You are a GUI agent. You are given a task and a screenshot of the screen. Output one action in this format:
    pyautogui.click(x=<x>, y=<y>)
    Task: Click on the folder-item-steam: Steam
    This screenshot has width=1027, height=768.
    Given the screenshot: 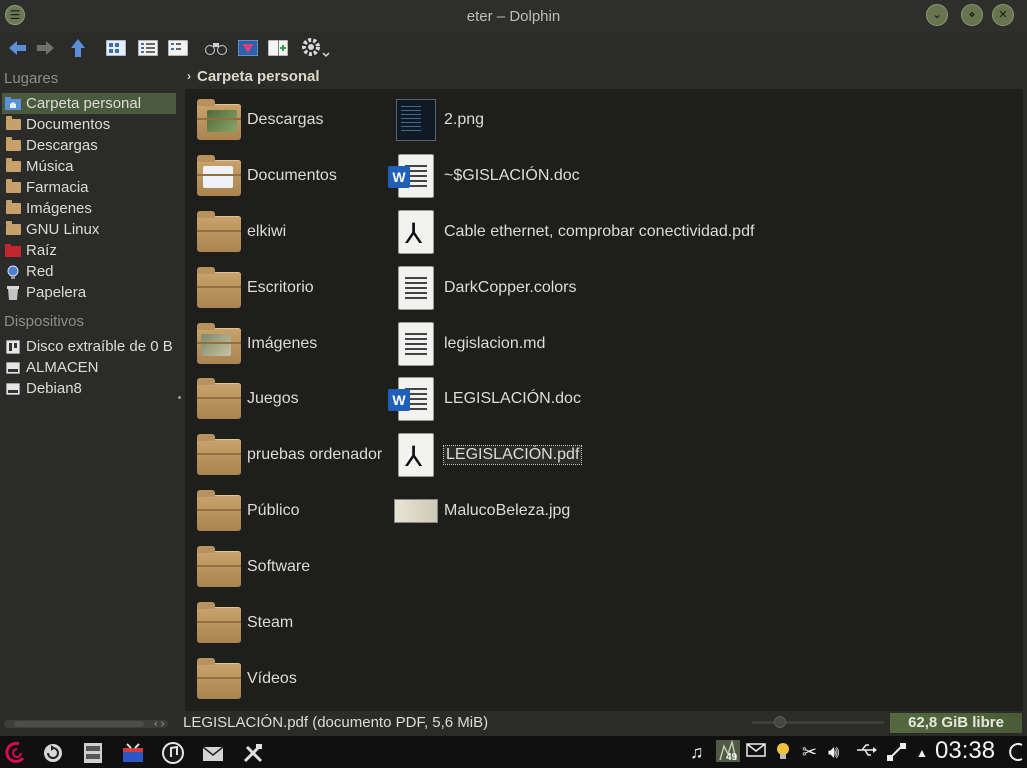 What is the action you would take?
    pyautogui.click(x=244, y=623)
    